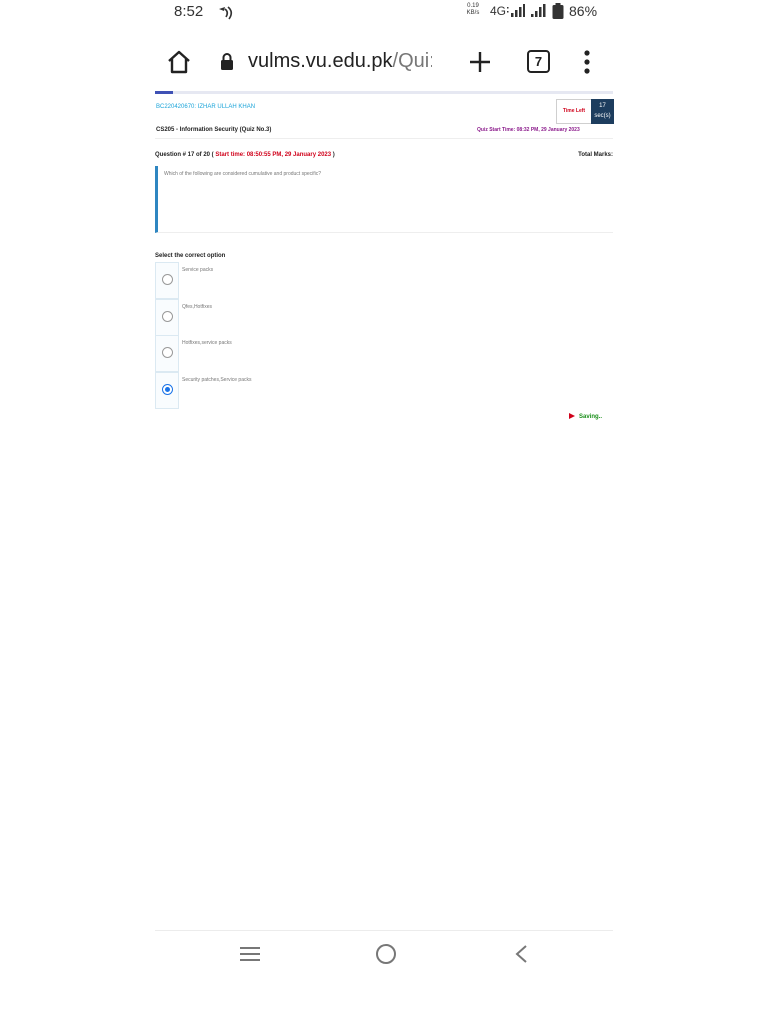  I want to click on browser-toolbar: vulms.vu.edu.pk/Qui: 7, so click(384, 62).